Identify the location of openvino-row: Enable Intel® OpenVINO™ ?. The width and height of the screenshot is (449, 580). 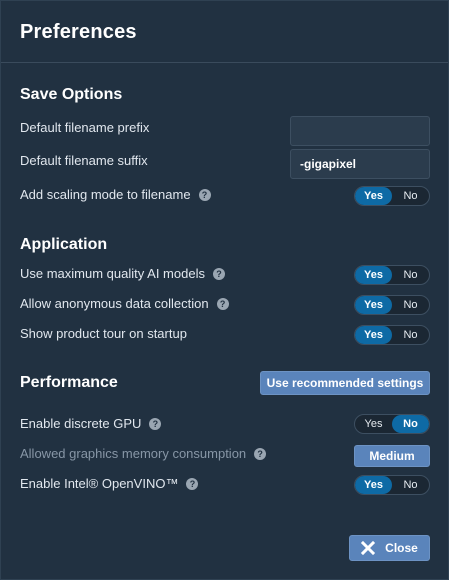
(109, 483).